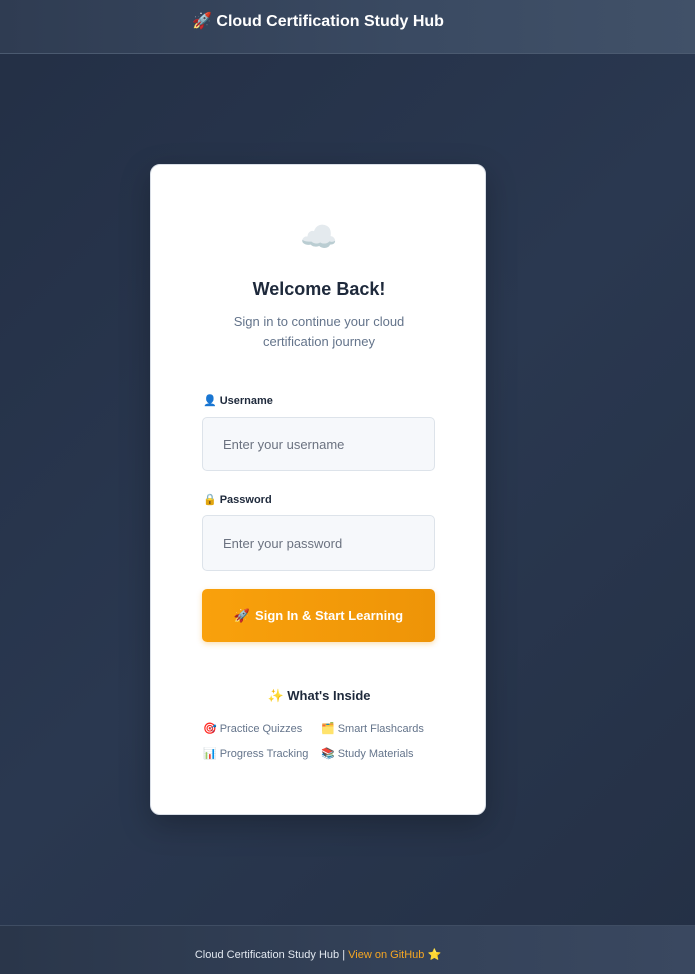  What do you see at coordinates (210, 729) in the screenshot?
I see `target-icon: 🎯` at bounding box center [210, 729].